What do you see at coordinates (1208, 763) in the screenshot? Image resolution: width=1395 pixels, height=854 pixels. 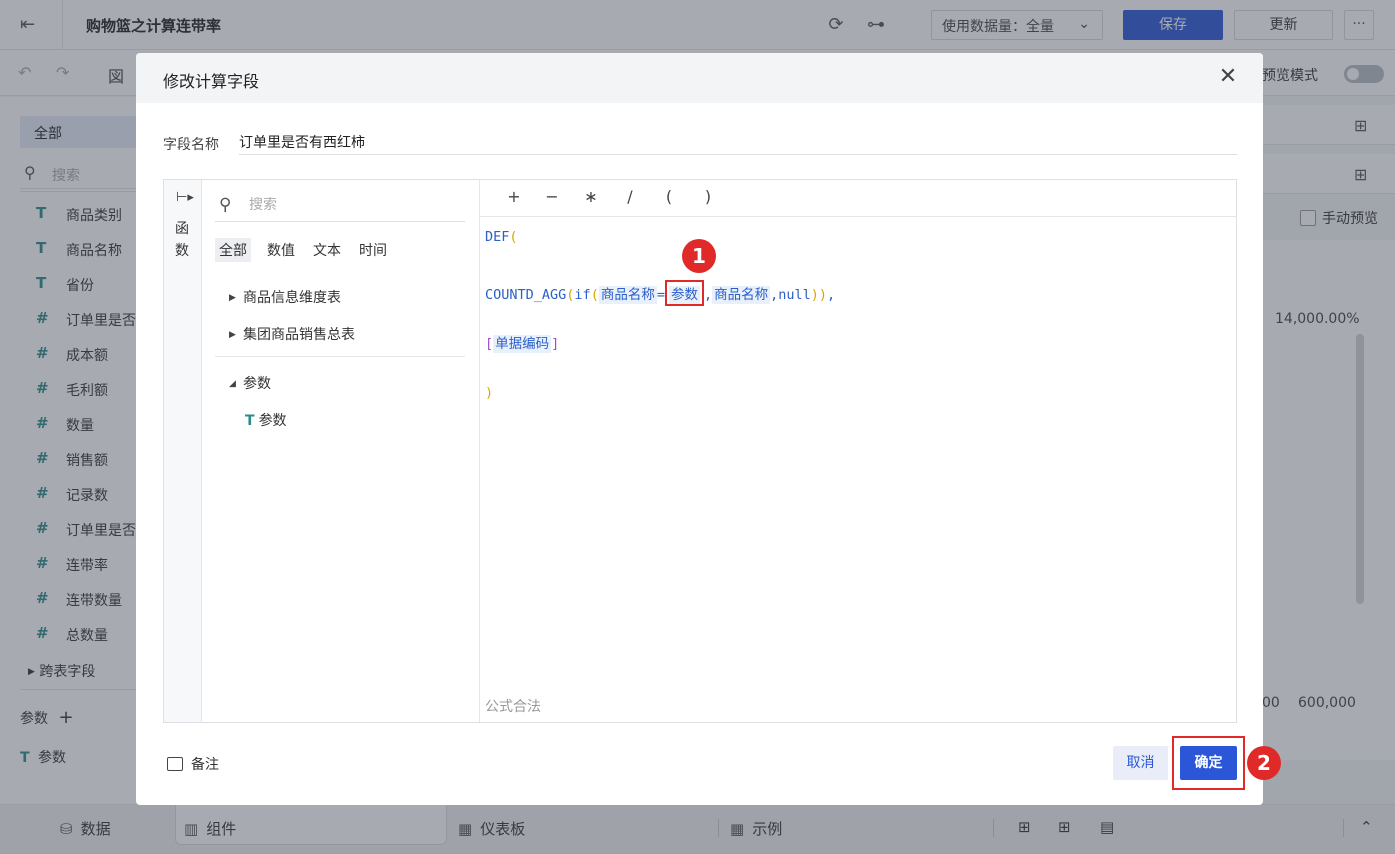 I see `confirm-button: 确定` at bounding box center [1208, 763].